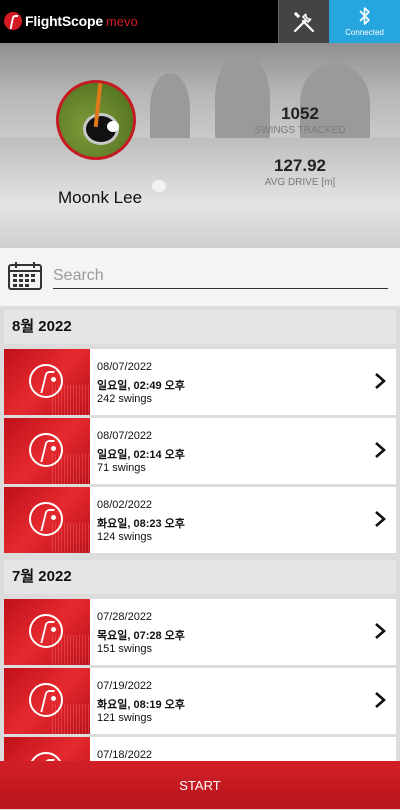 This screenshot has width=400, height=810. I want to click on month-header: 7월 2022, so click(200, 577).